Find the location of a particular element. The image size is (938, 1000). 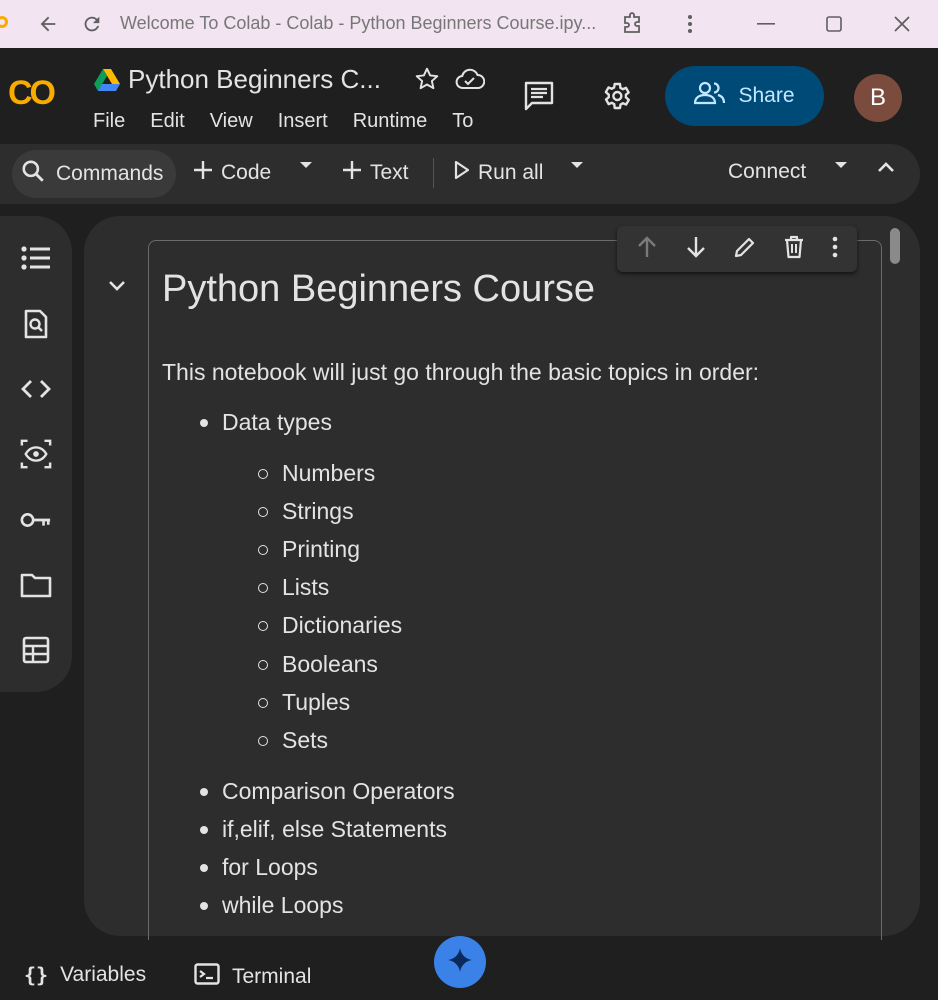

maximize-icon is located at coordinates (834, 24).